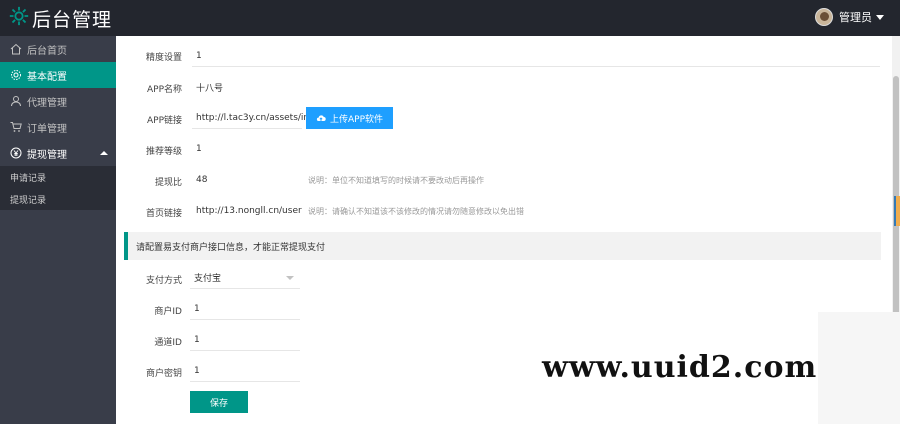 Image resolution: width=900 pixels, height=424 pixels. Describe the element at coordinates (16, 153) in the screenshot. I see `yen-icon` at that location.